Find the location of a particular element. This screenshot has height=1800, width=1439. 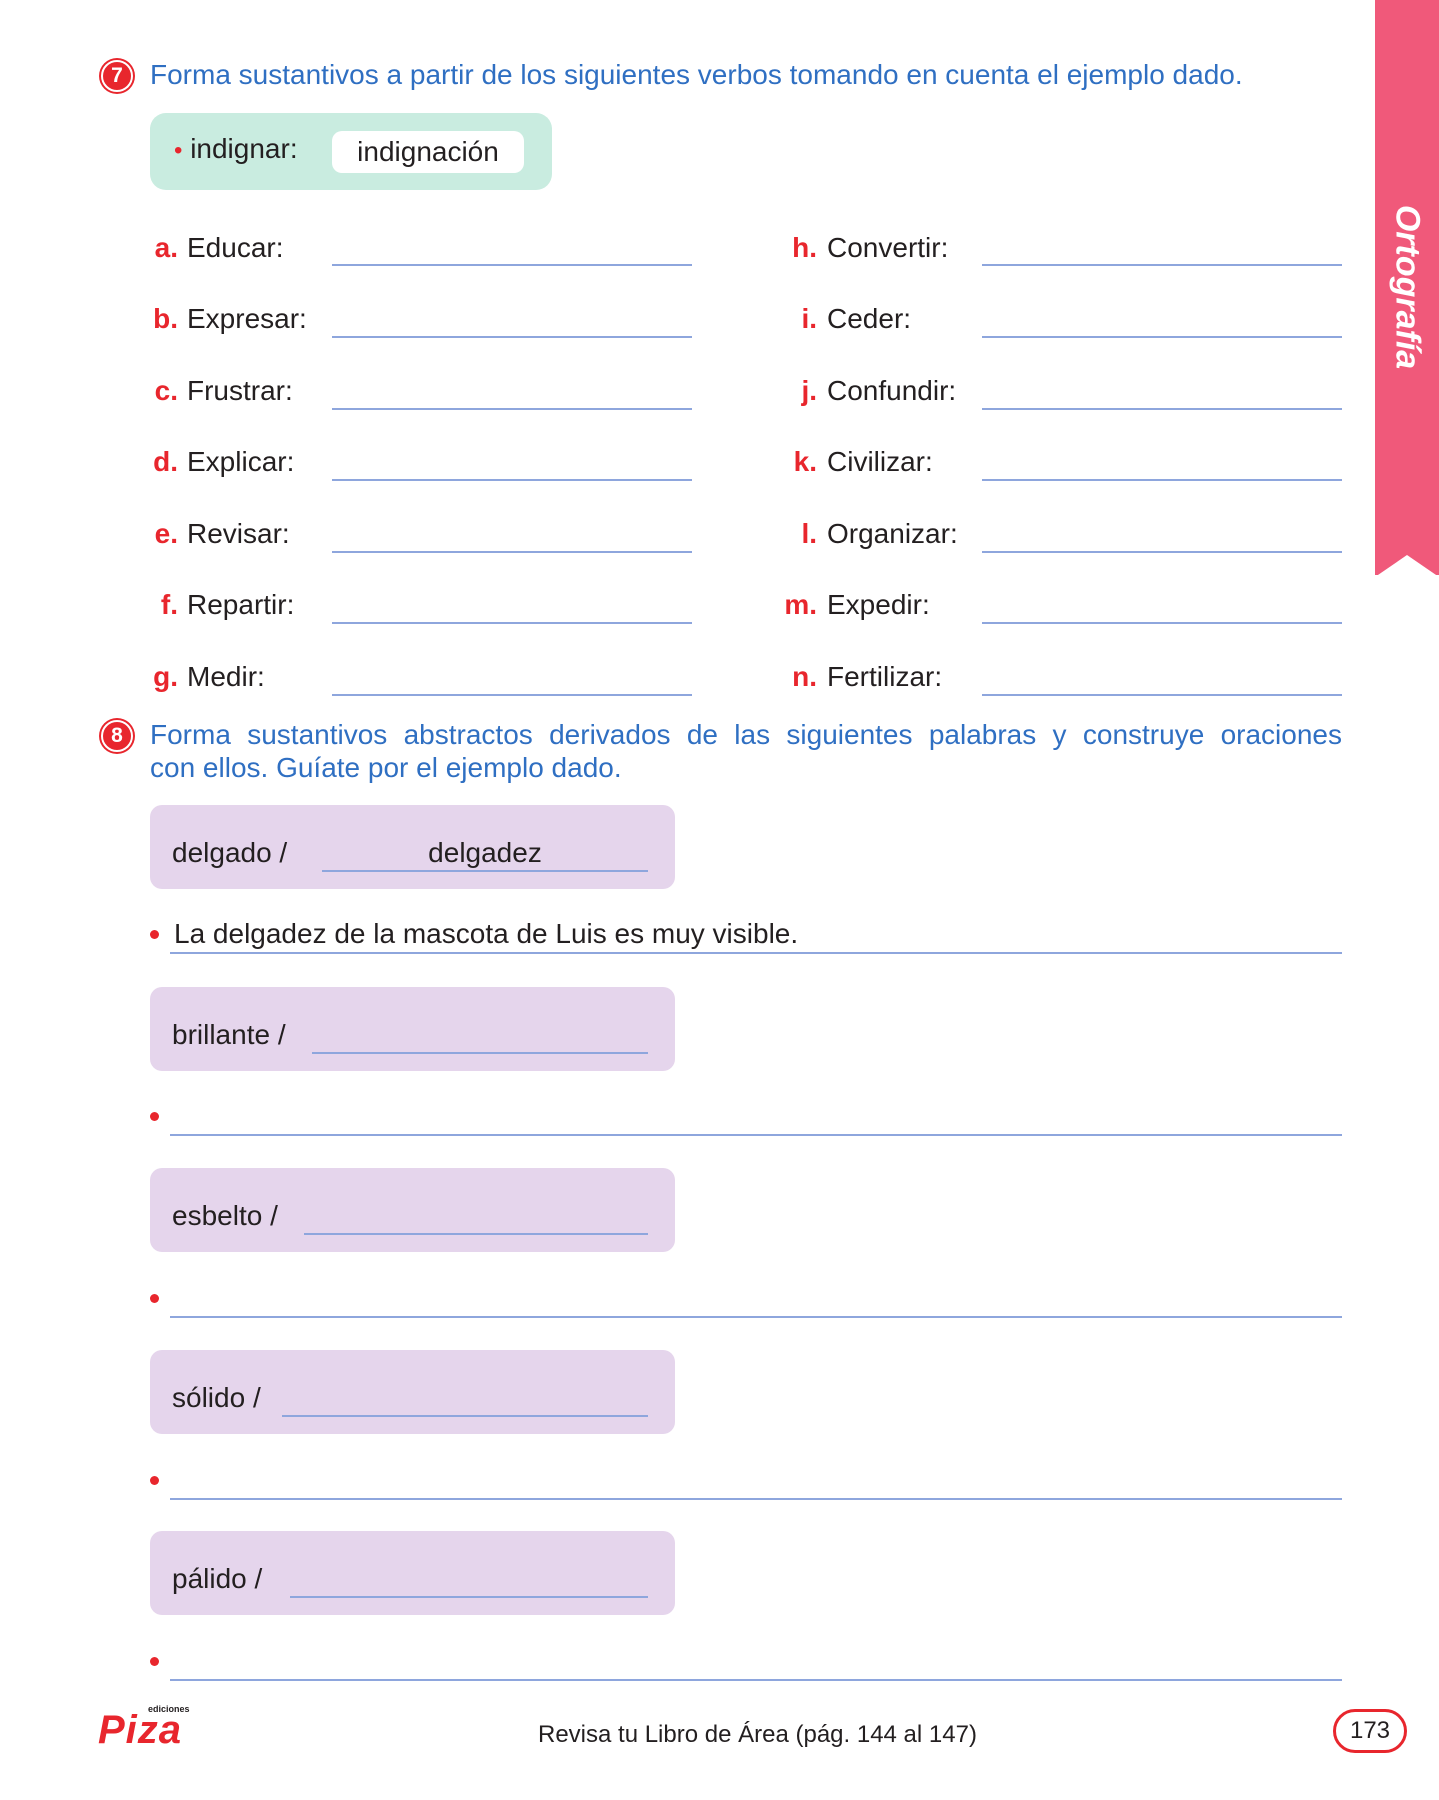

answer-line-m is located at coordinates (1162, 623).